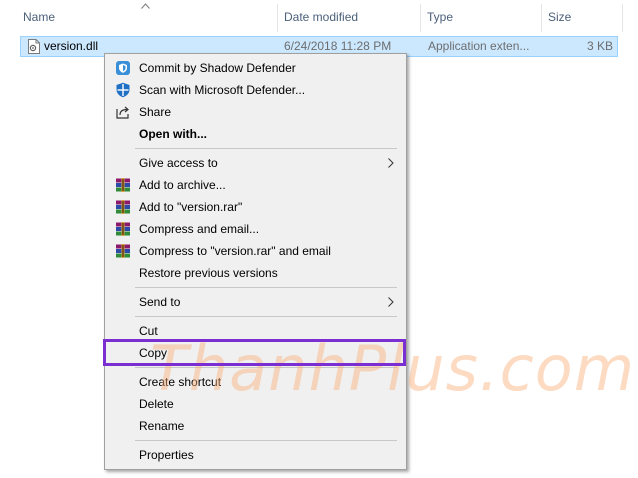 This screenshot has width=638, height=478. What do you see at coordinates (162, 426) in the screenshot?
I see `menu-item-label: Rename` at bounding box center [162, 426].